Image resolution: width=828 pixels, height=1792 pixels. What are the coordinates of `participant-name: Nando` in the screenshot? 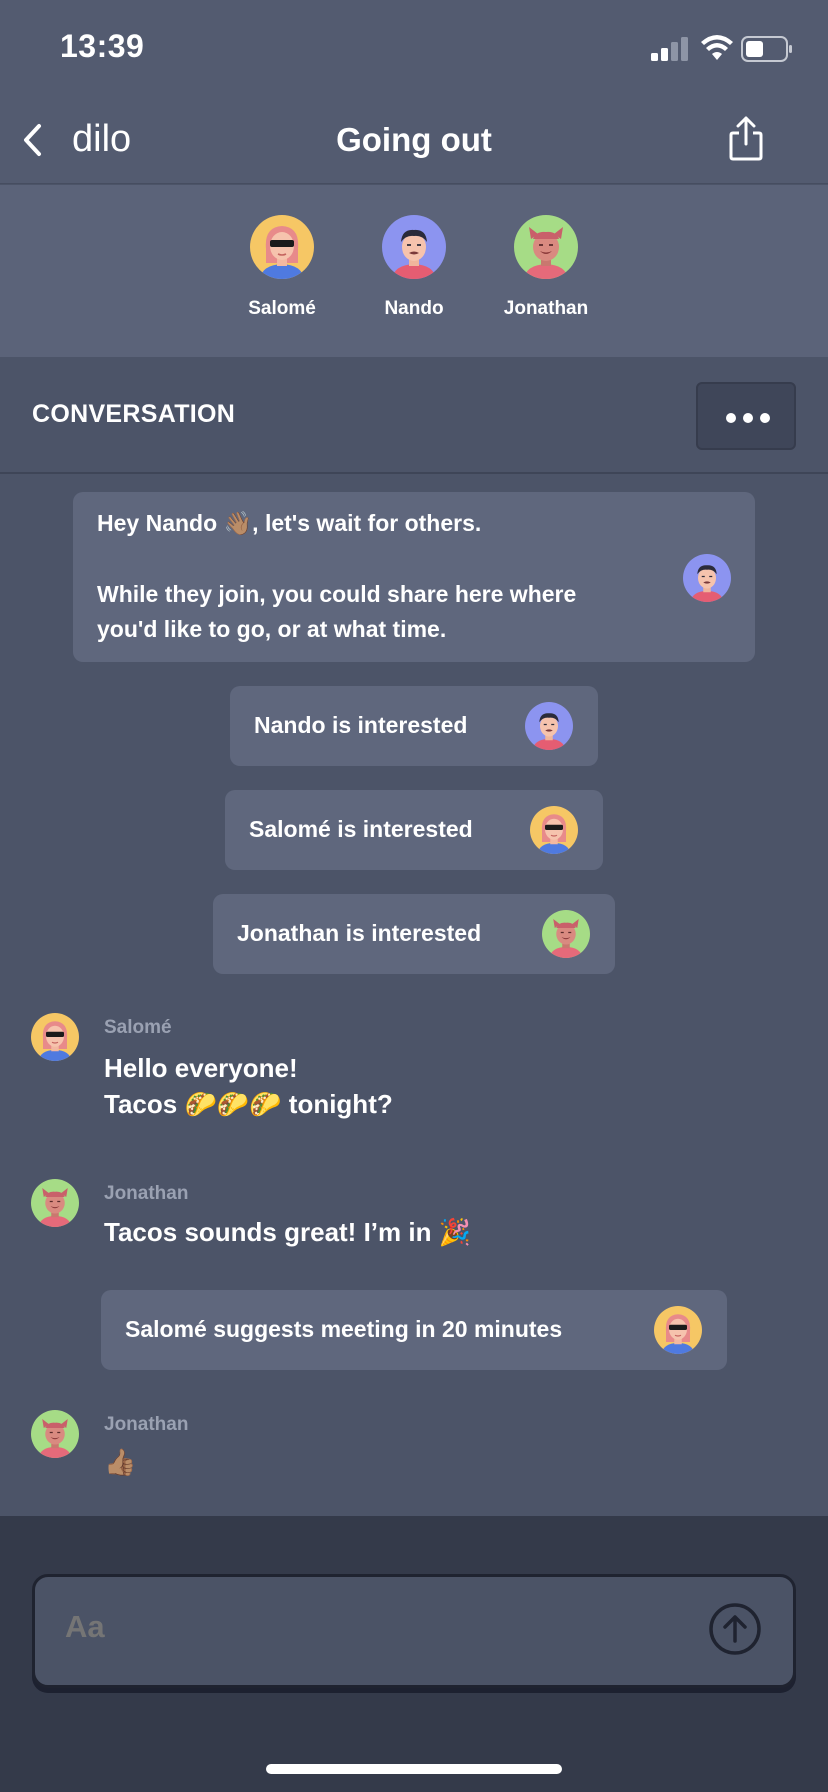 It's located at (414, 308).